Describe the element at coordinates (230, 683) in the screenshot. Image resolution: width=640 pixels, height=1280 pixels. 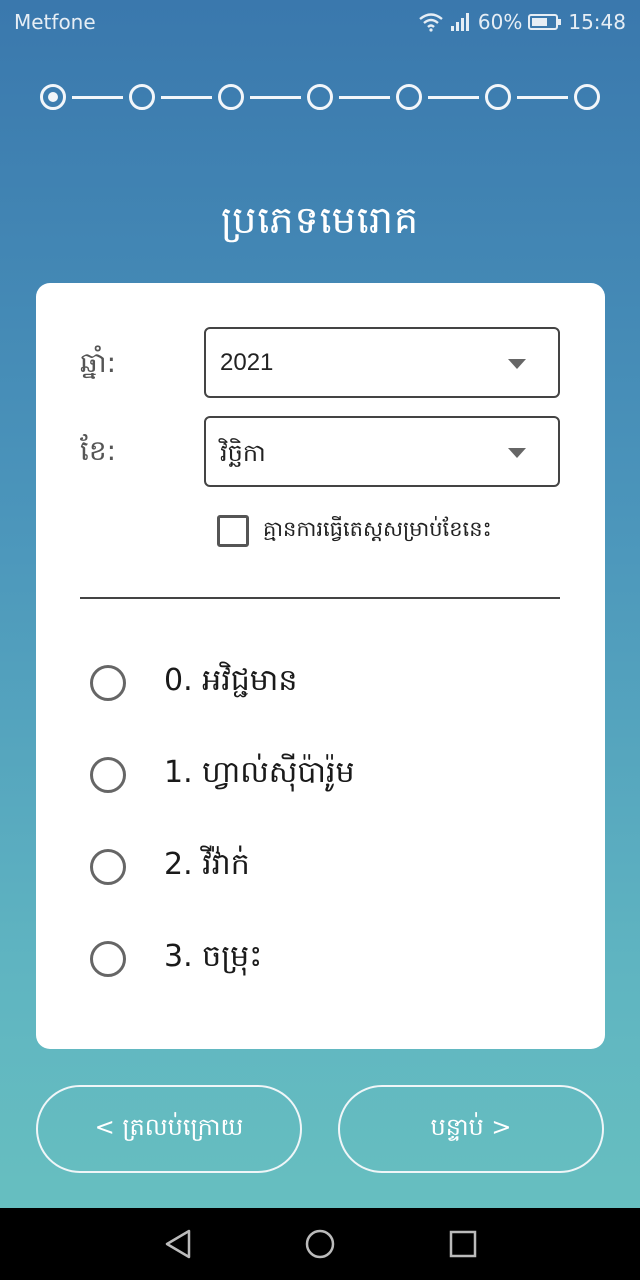
I see `option-label: 0. អវិជ្ជមាន` at that location.